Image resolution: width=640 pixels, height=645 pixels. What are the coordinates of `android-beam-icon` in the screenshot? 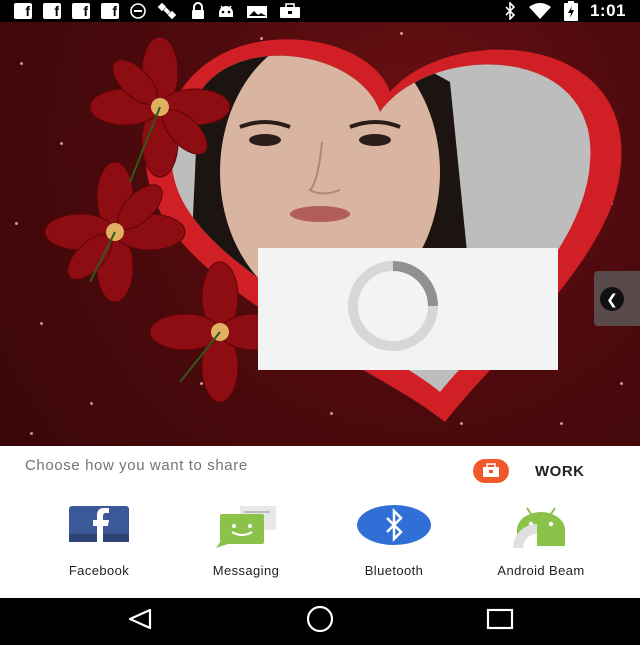 It's located at (541, 526).